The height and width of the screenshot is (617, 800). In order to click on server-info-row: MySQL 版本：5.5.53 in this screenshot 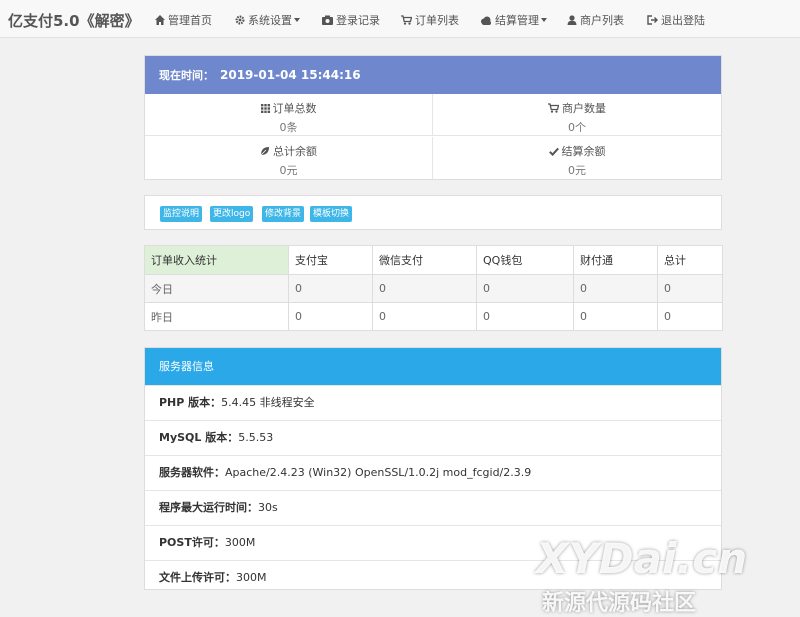, I will do `click(433, 437)`.